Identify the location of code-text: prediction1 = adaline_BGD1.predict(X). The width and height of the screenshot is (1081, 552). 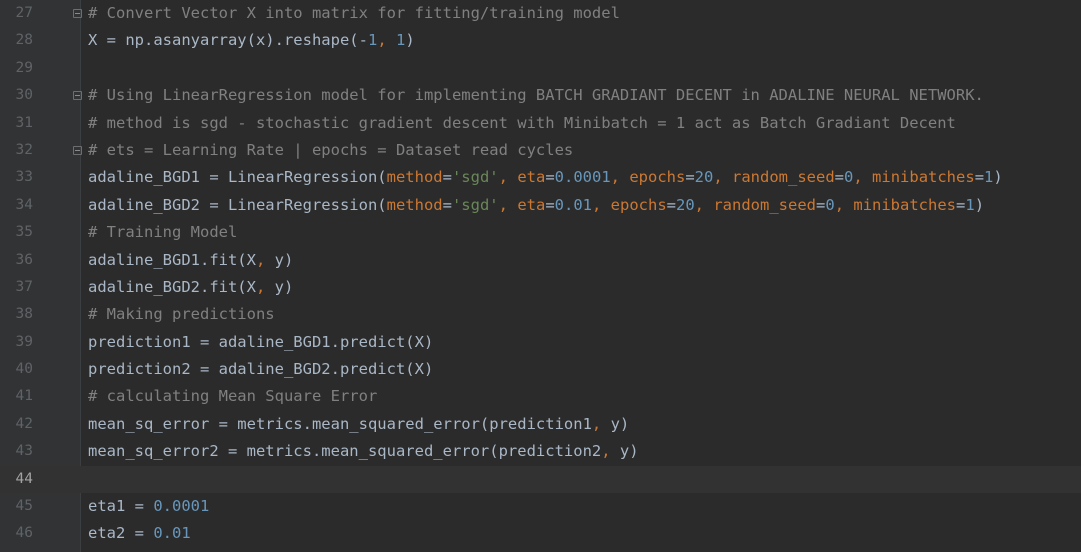
(260, 342).